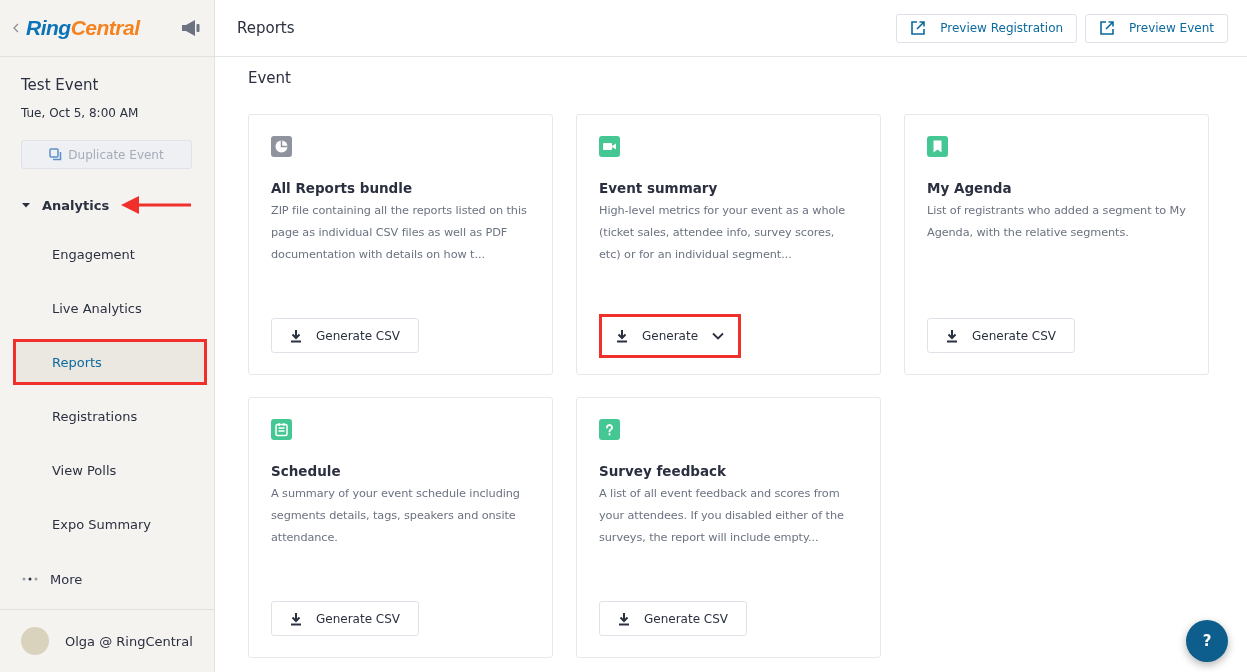 Image resolution: width=1247 pixels, height=672 pixels. I want to click on question-icon, so click(609, 429).